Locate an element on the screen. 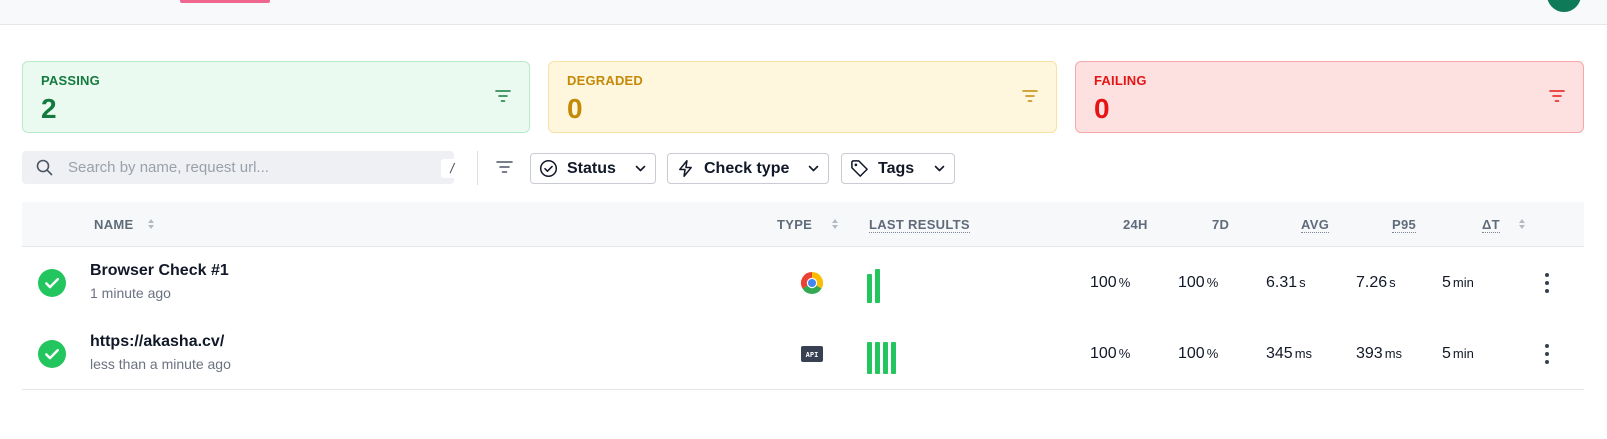  failing-count: 0 is located at coordinates (1102, 108).